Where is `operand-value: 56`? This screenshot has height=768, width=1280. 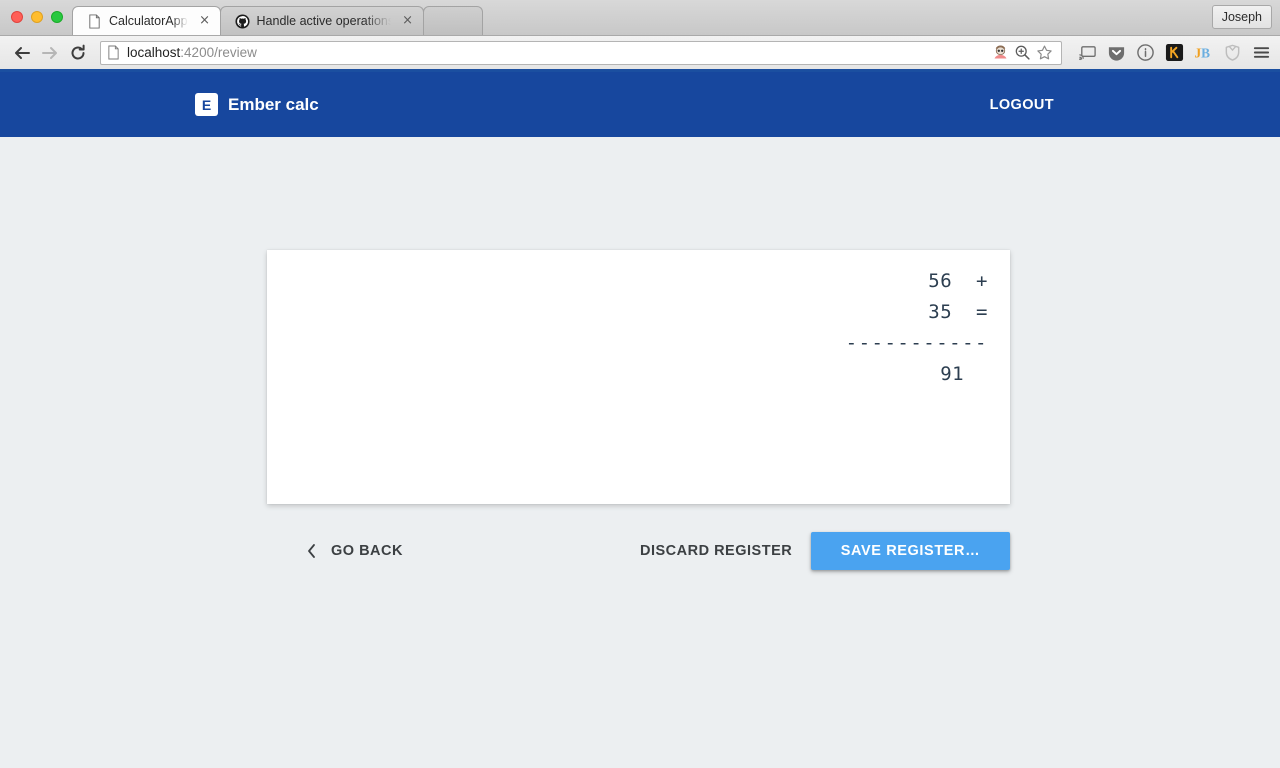
operand-value: 56 is located at coordinates (940, 281).